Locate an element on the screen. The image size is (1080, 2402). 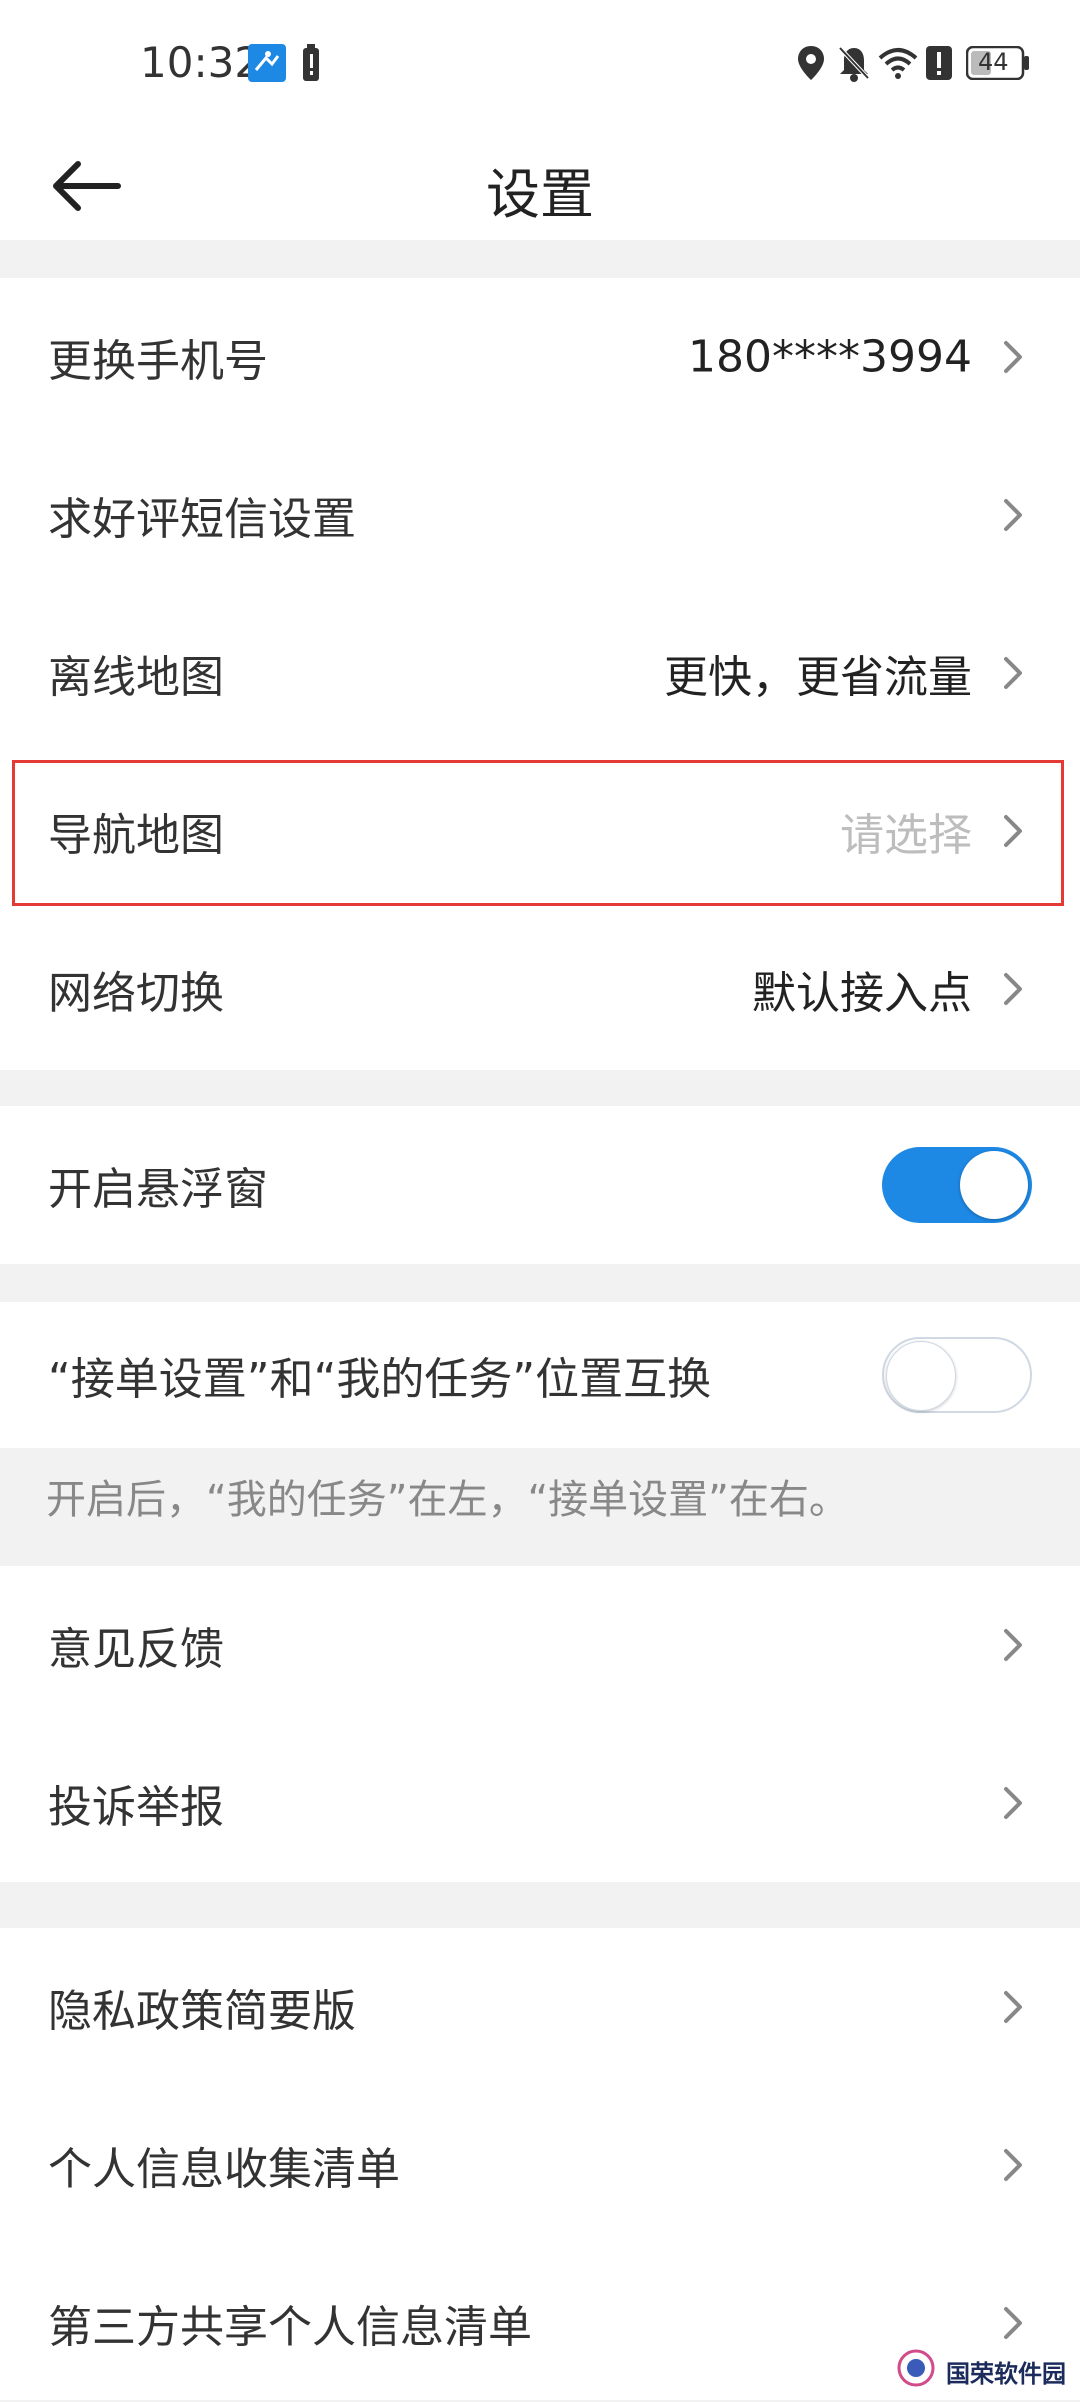
signal-alert-icon is located at coordinates (939, 65).